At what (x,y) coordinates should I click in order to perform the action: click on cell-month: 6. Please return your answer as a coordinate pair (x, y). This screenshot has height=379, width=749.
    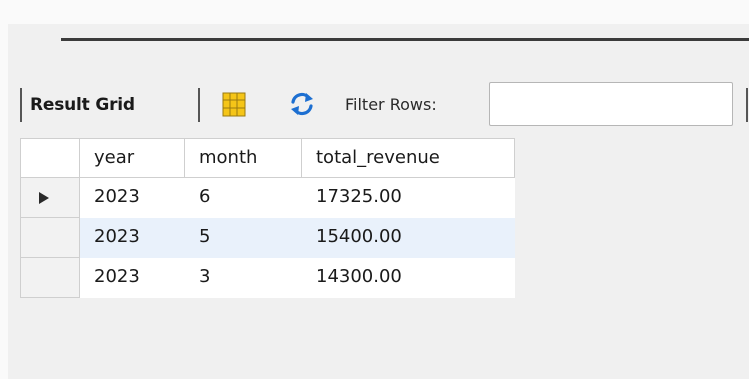
    Looking at the image, I should click on (243, 198).